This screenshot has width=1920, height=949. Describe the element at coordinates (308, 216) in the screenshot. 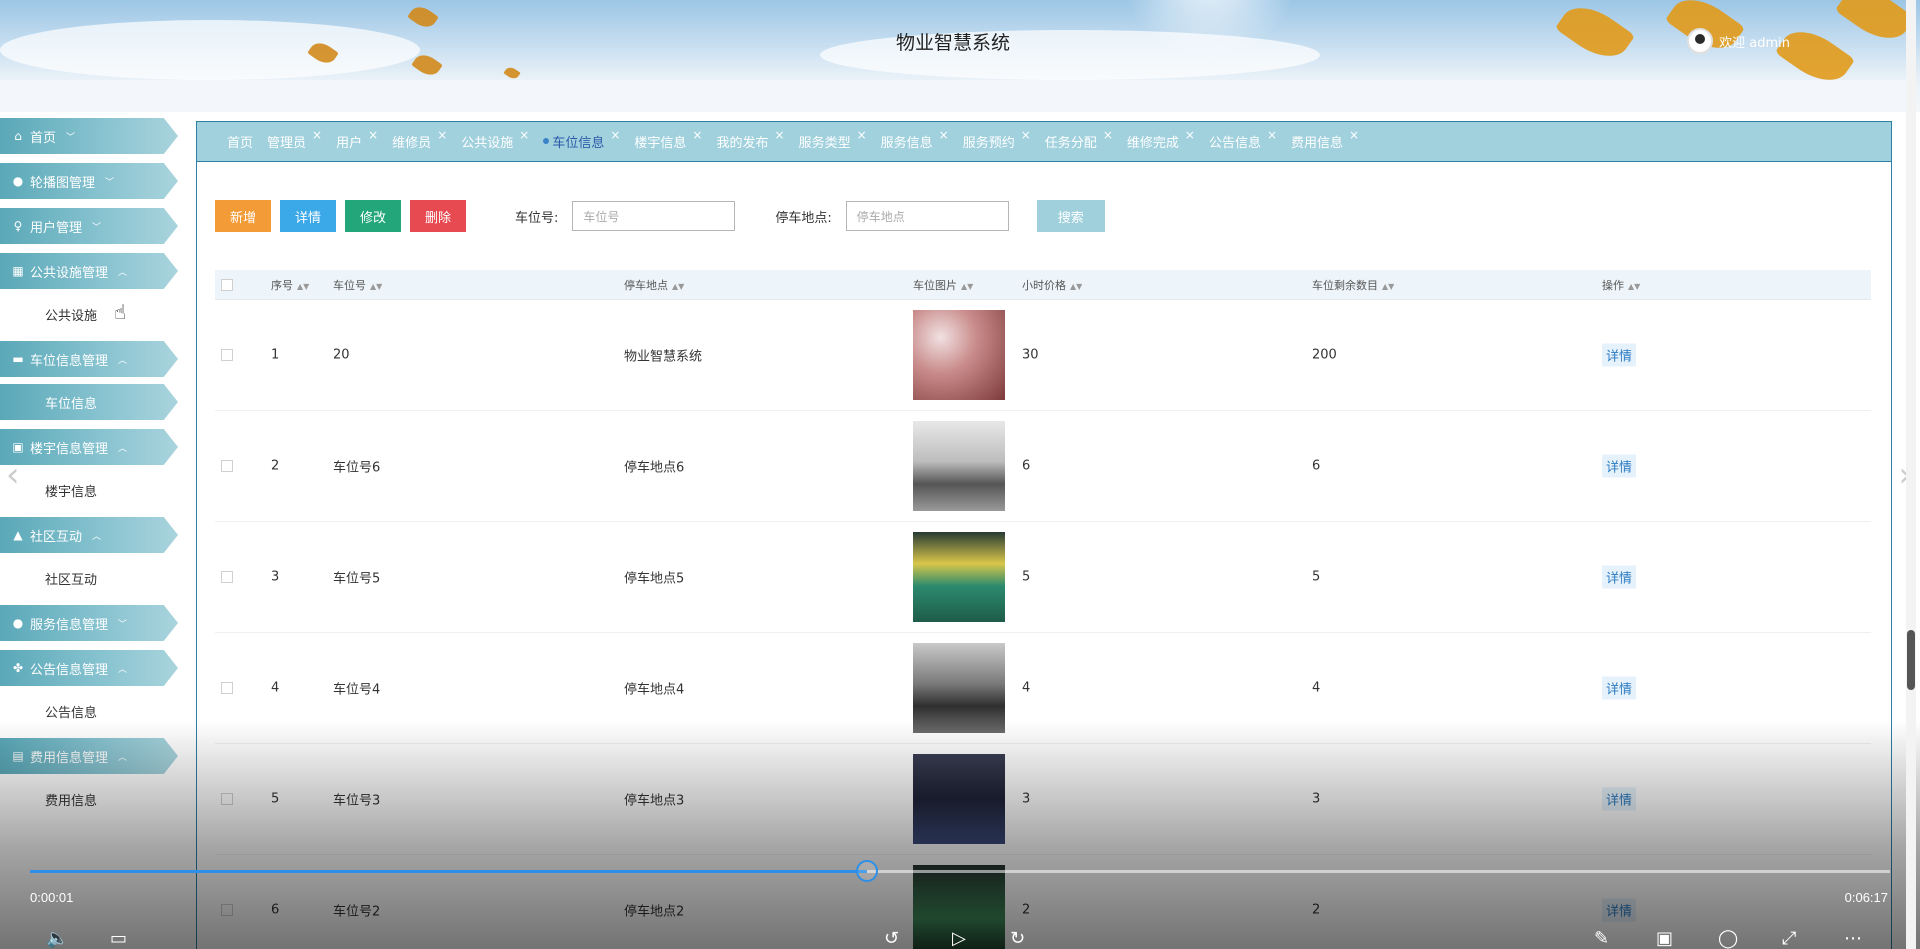

I see `detail-button: 详情` at that location.